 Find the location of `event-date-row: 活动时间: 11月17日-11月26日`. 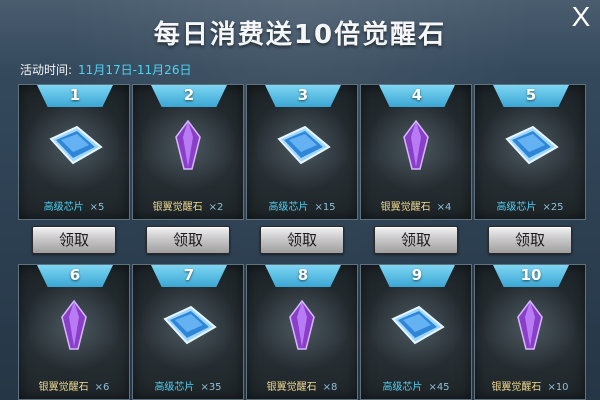

event-date-row: 活动时间: 11月17日-11月26日 is located at coordinates (105, 69).